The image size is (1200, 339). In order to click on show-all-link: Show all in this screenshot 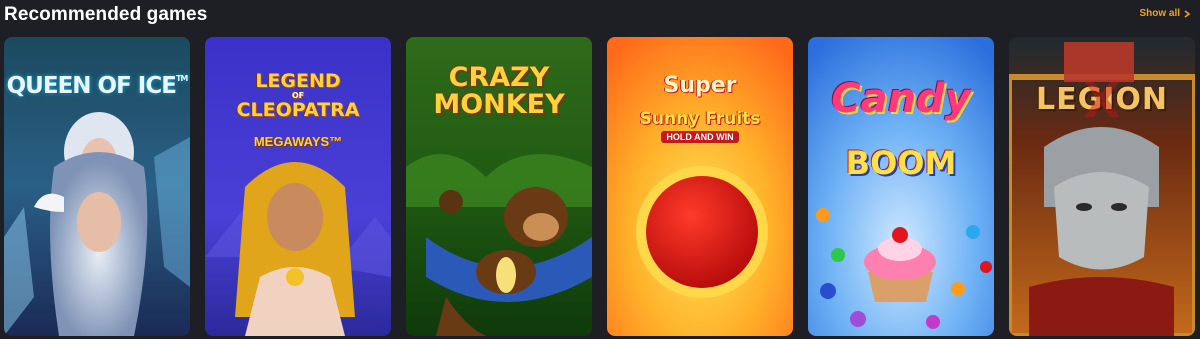, I will do `click(1165, 13)`.